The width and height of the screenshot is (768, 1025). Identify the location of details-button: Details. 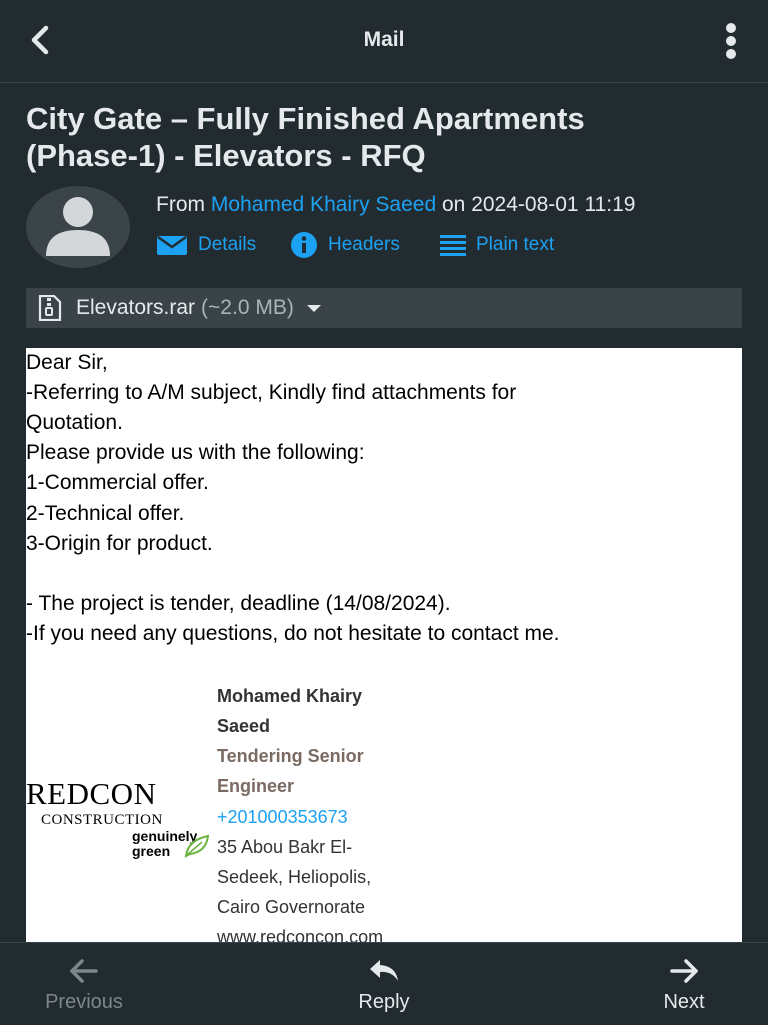
(206, 245).